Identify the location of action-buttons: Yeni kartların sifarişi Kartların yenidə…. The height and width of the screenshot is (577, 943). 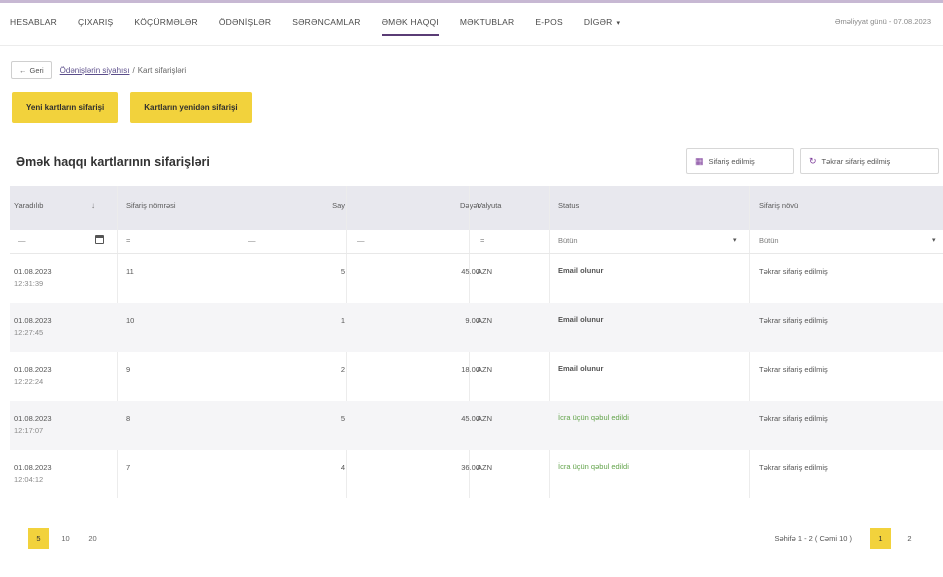
(138, 107).